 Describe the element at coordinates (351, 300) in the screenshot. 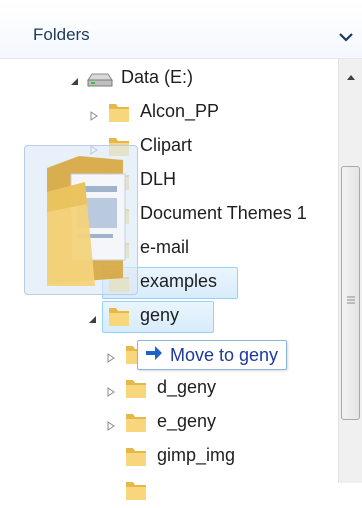

I see `grip-icon` at that location.